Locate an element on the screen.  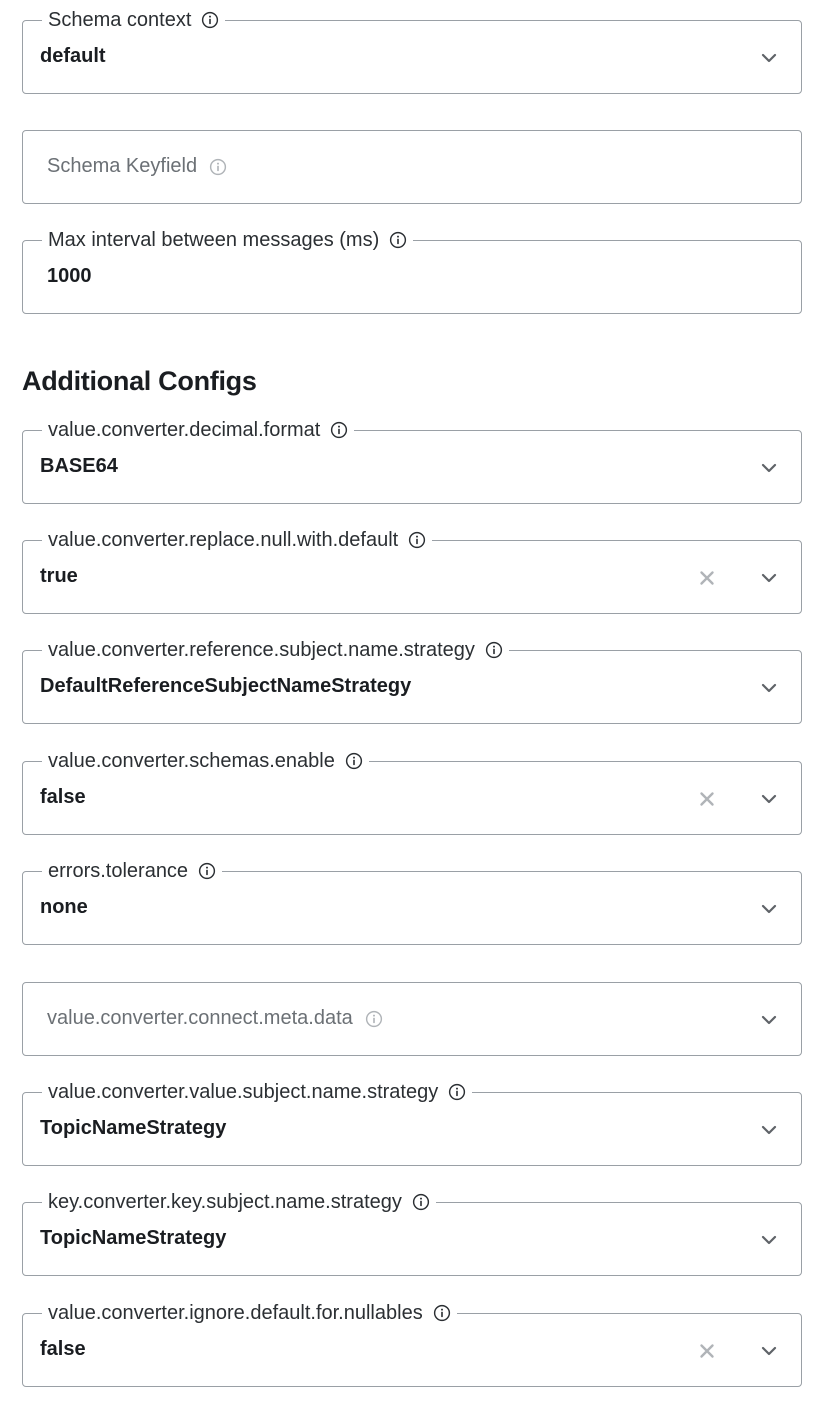
errors-tolerance-label-group: errors.tolerance is located at coordinates (132, 871).